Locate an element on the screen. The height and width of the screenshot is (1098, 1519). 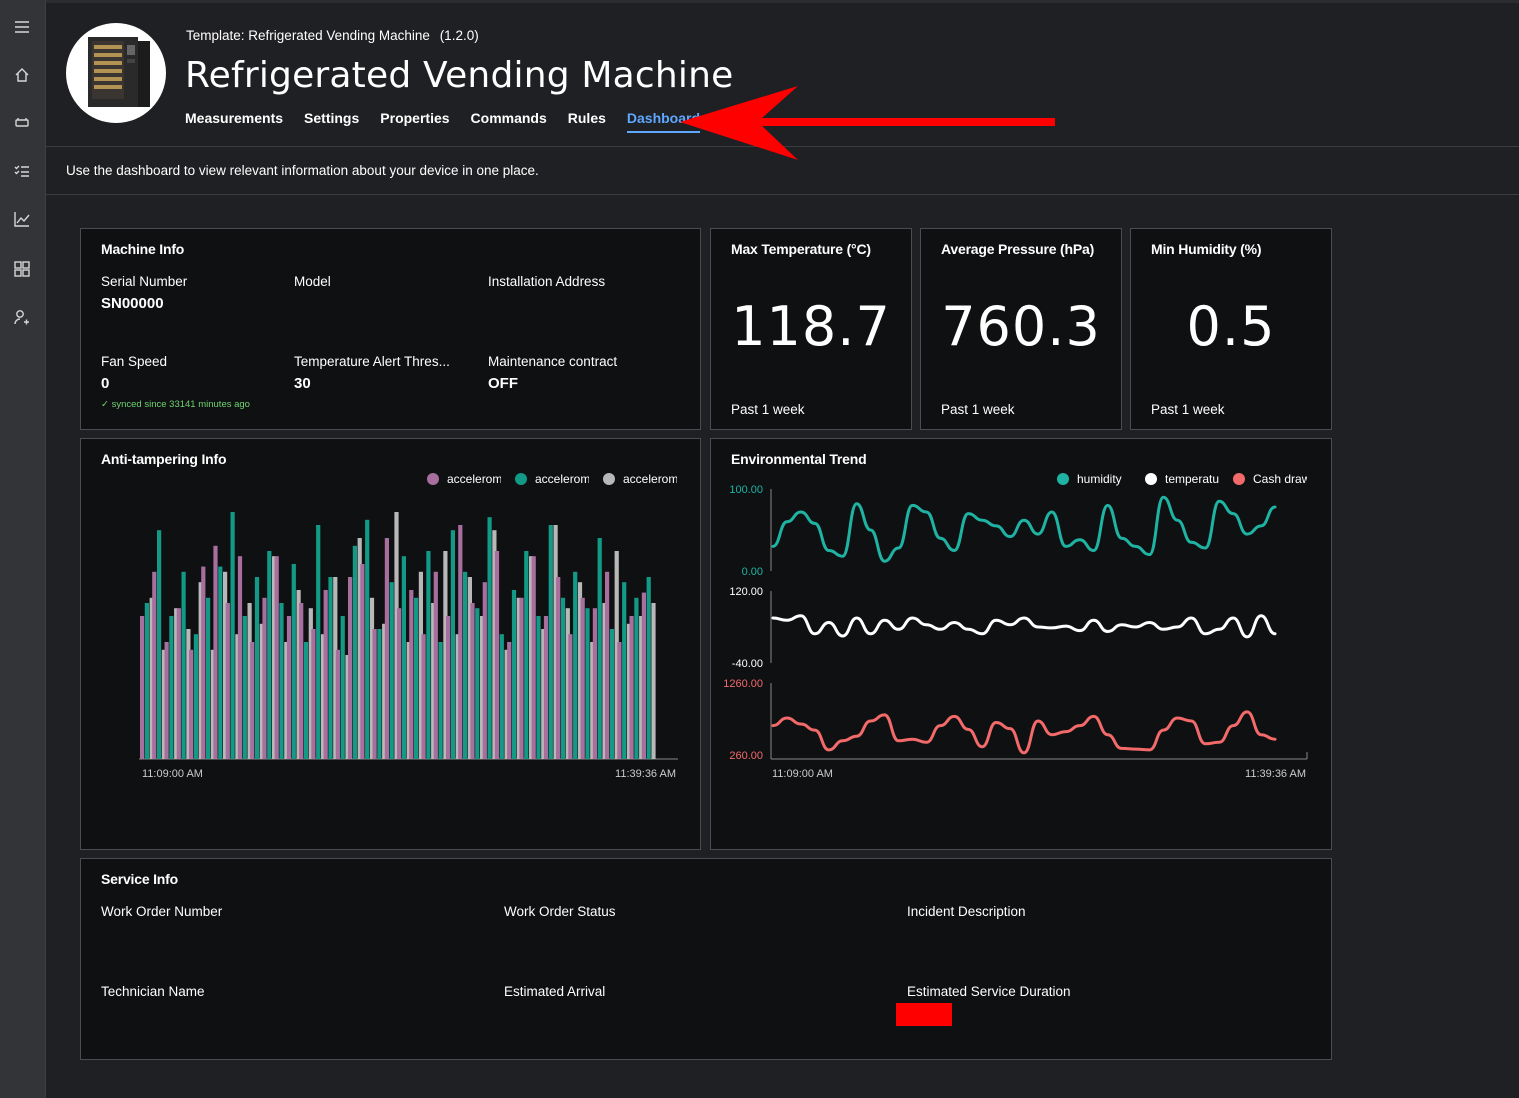
device-image is located at coordinates (116, 73).